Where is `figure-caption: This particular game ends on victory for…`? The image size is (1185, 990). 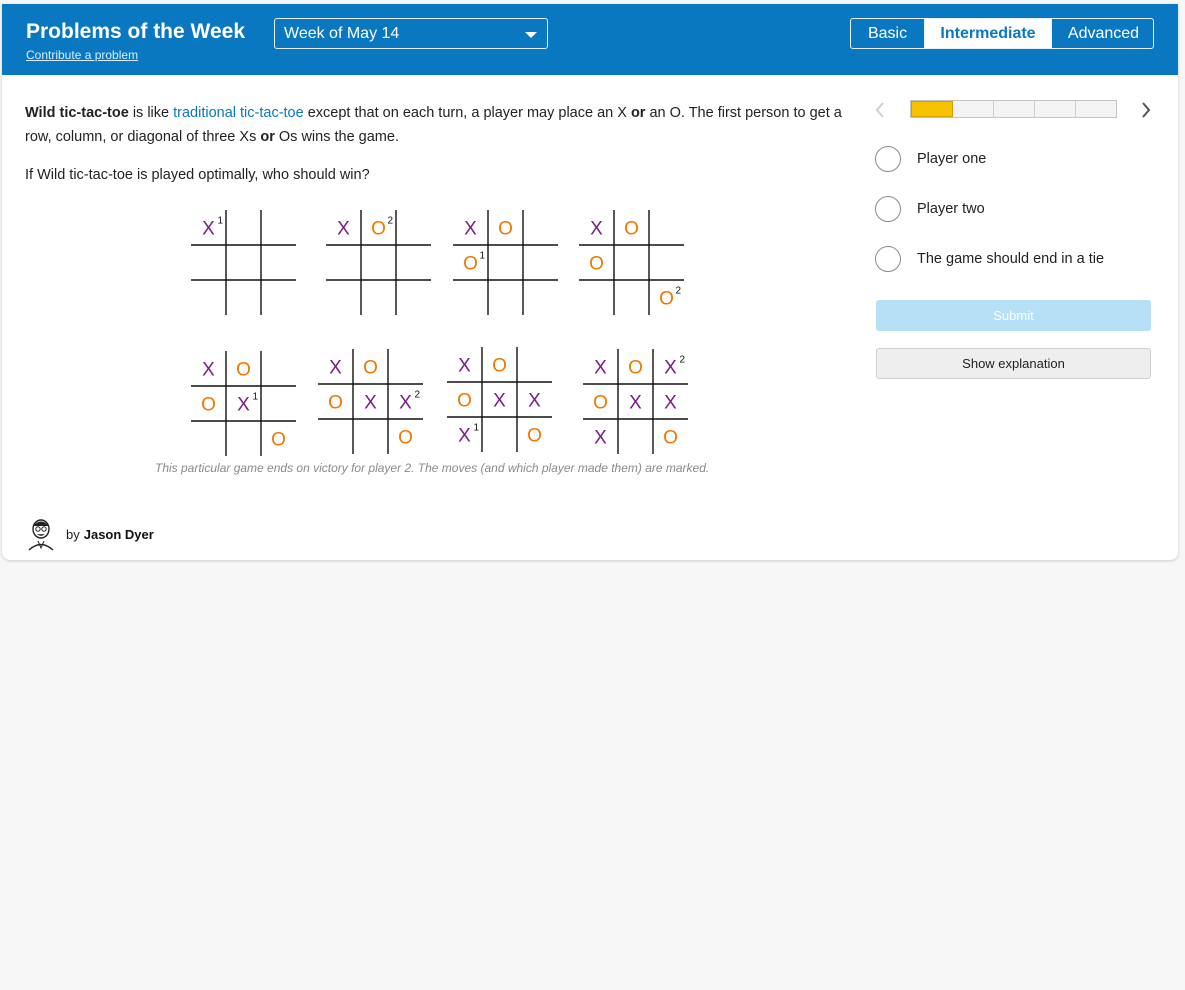 figure-caption: This particular game ends on victory for… is located at coordinates (432, 468).